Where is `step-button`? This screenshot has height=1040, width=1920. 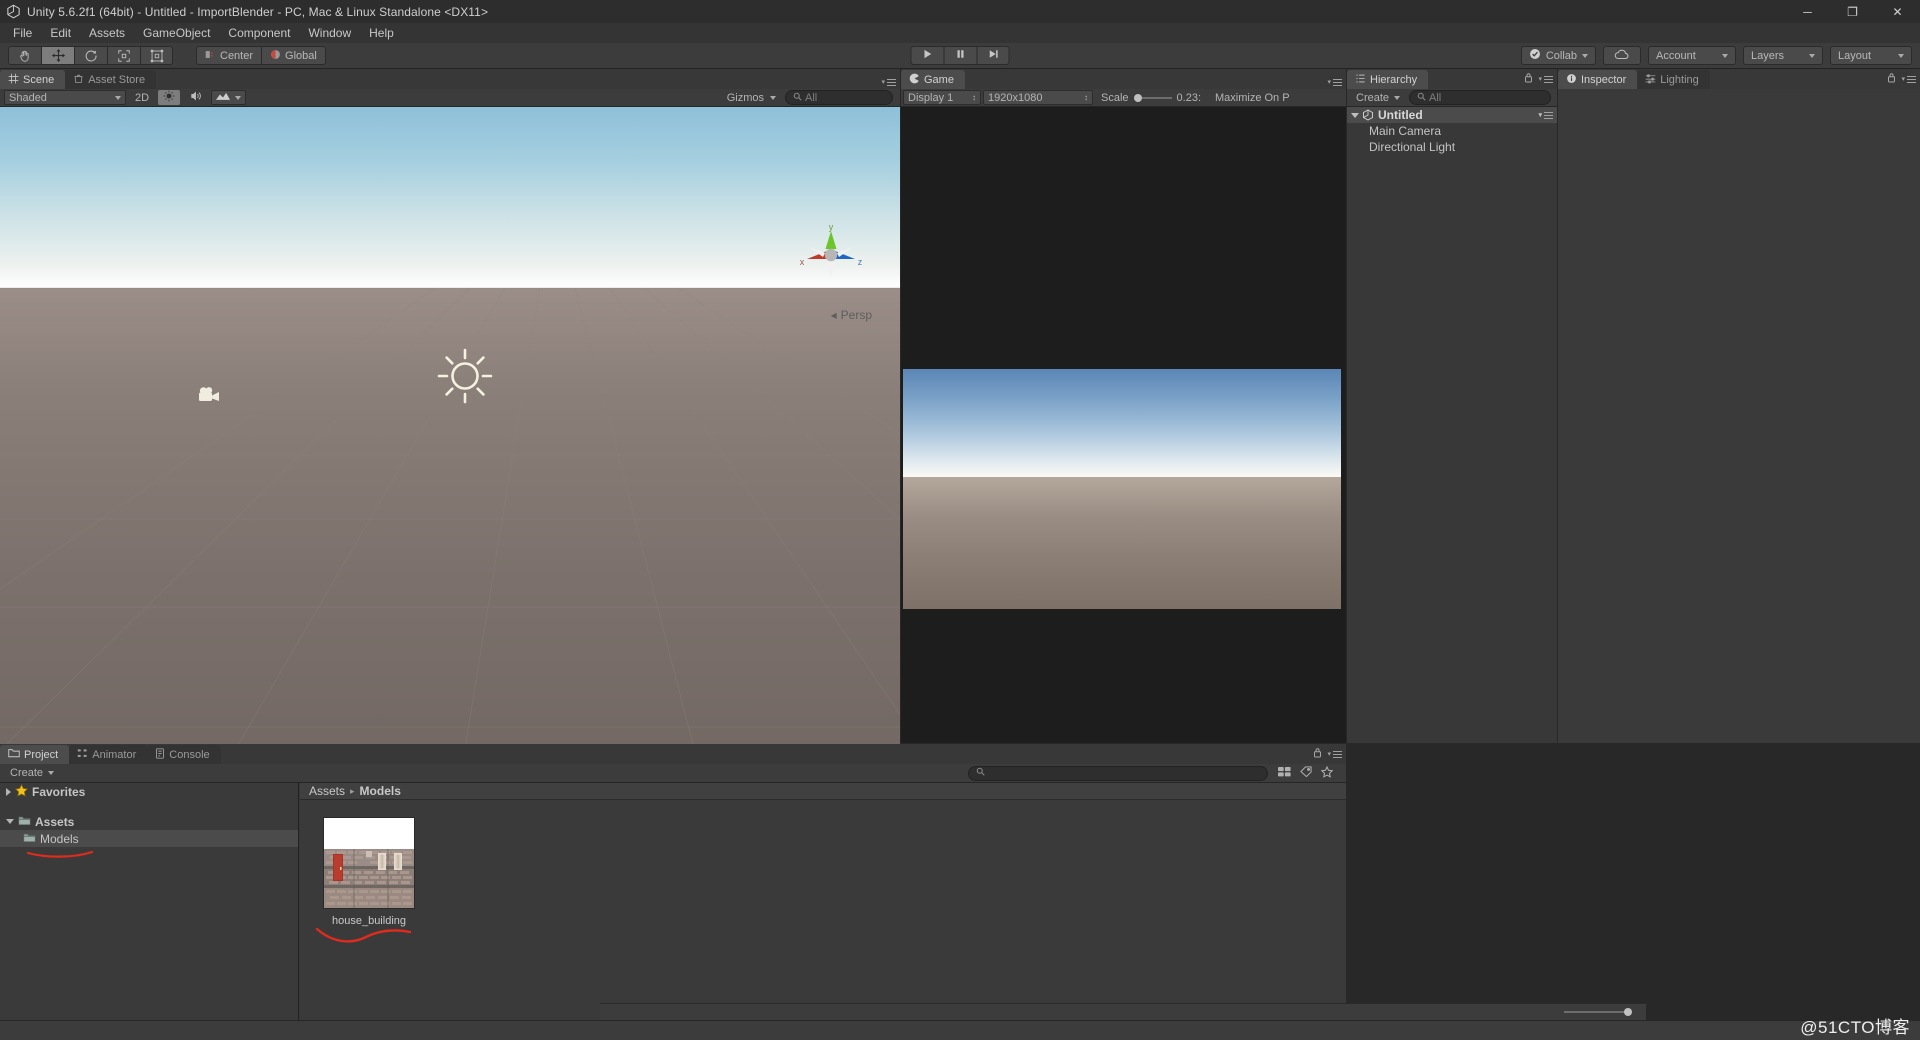
step-button is located at coordinates (993, 55).